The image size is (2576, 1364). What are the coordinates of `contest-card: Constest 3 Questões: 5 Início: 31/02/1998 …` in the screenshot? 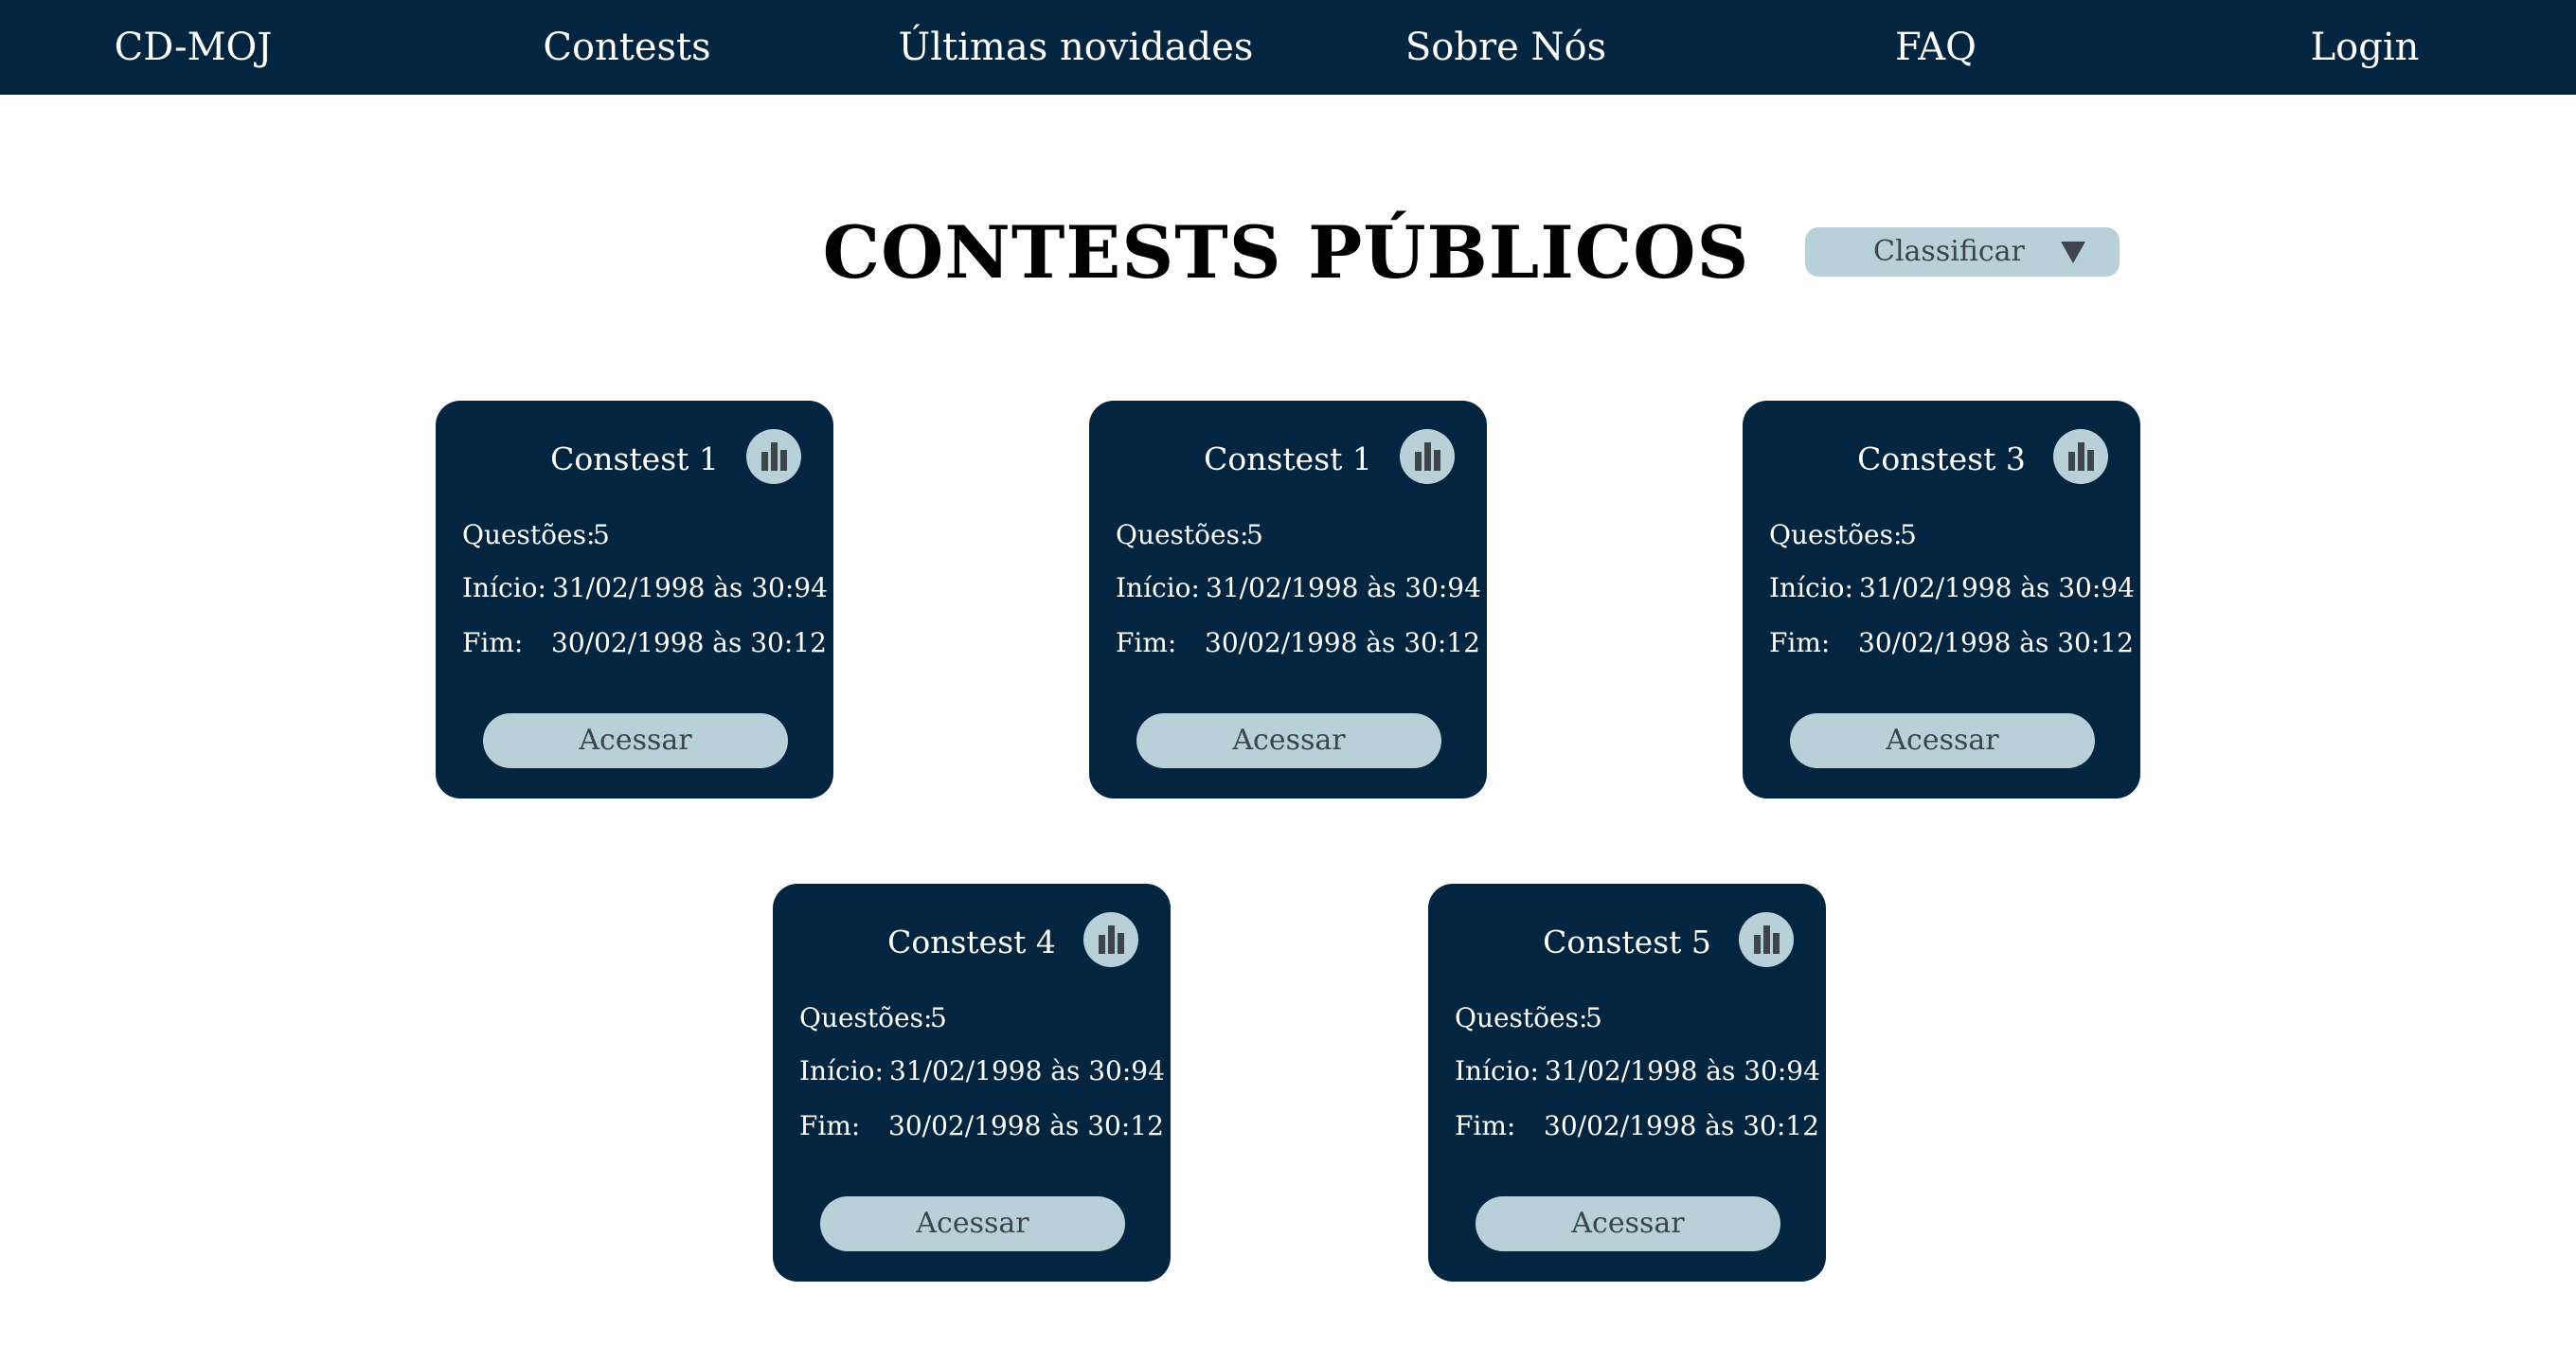 It's located at (1941, 600).